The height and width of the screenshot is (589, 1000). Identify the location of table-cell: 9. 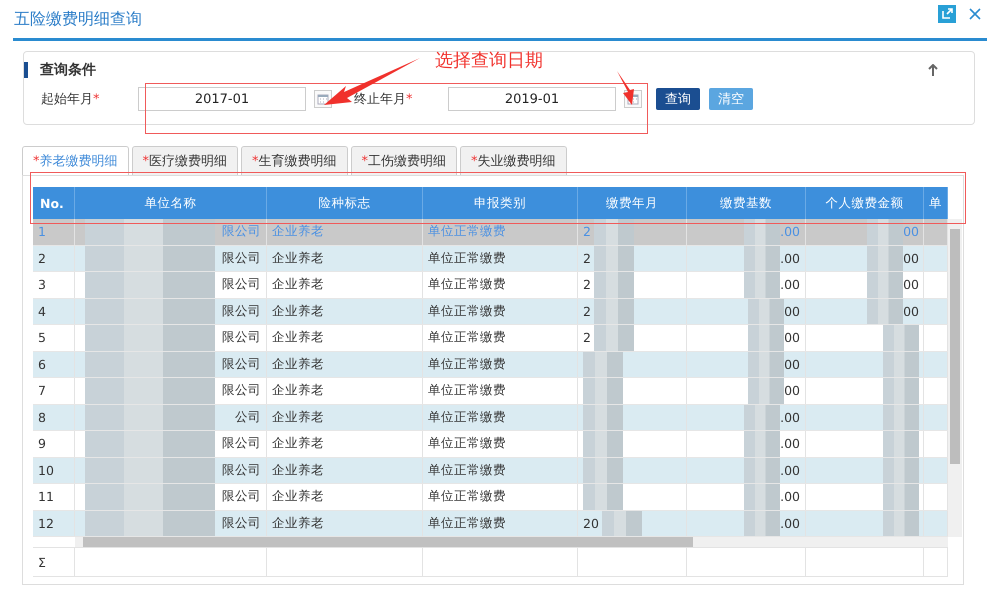
(54, 443).